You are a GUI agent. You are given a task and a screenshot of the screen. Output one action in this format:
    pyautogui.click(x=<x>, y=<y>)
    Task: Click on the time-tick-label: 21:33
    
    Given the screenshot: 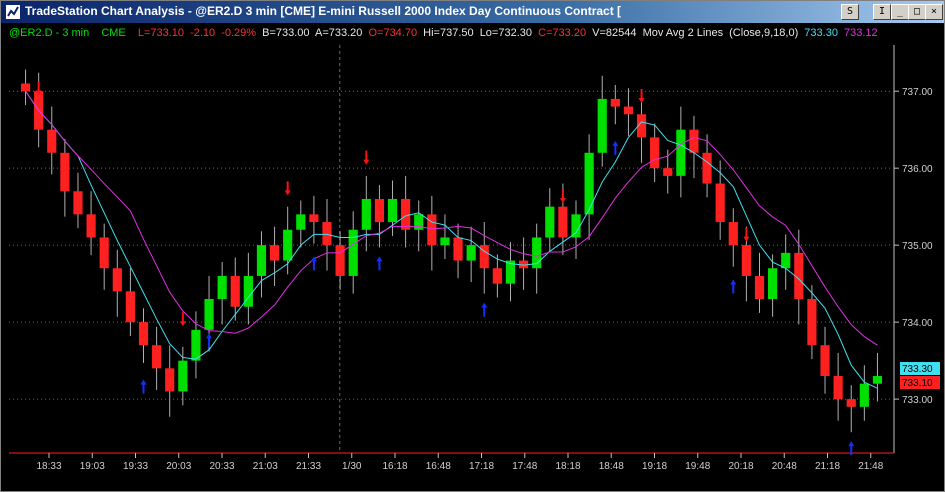 What is the action you would take?
    pyautogui.click(x=308, y=466)
    